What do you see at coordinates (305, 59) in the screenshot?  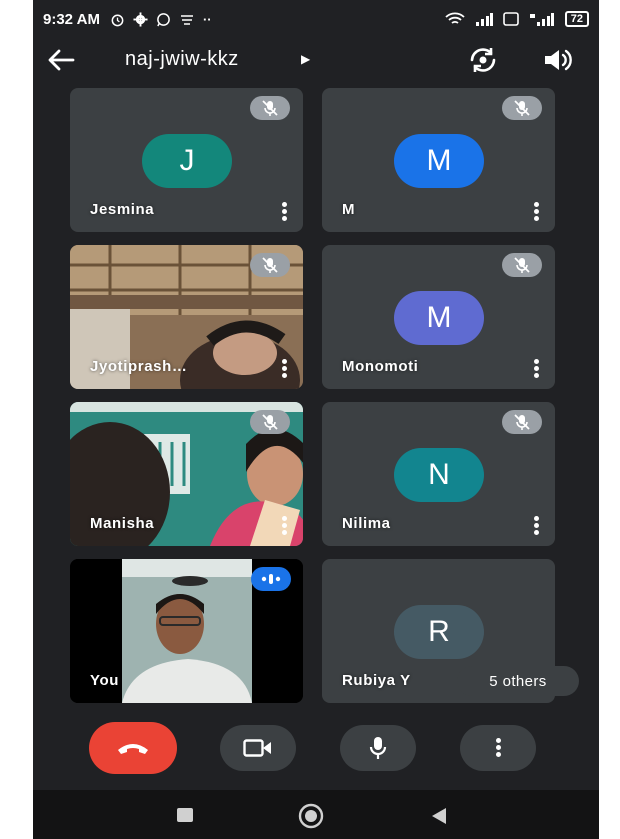 I see `meeting-details-caret-icon: ▶` at bounding box center [305, 59].